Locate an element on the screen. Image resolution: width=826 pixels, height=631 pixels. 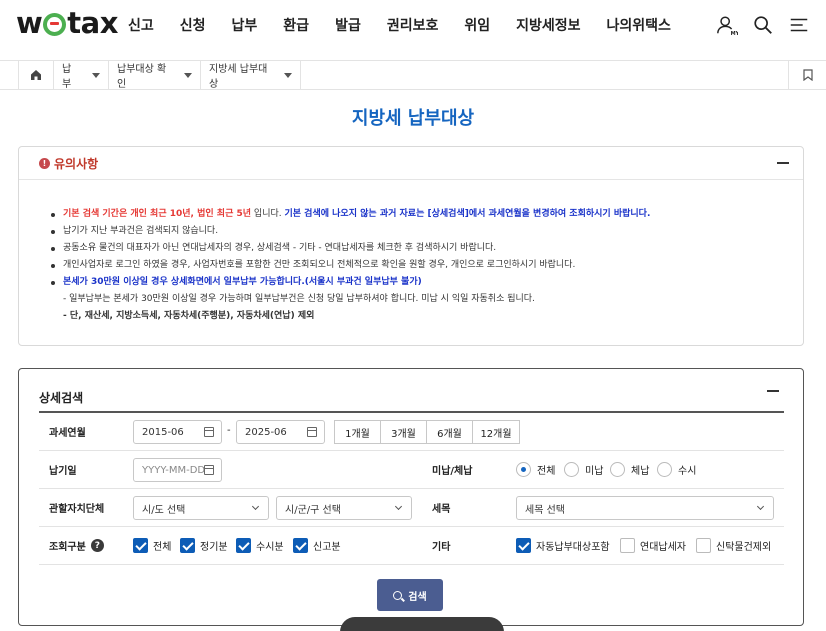
tax-period-from-value: 2015-06 is located at coordinates (163, 432).